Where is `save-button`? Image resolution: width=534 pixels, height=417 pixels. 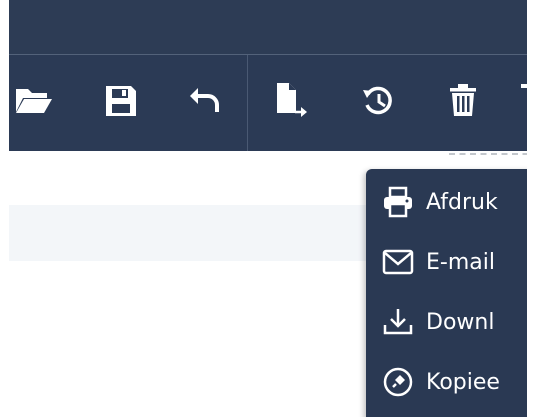 save-button is located at coordinates (121, 101).